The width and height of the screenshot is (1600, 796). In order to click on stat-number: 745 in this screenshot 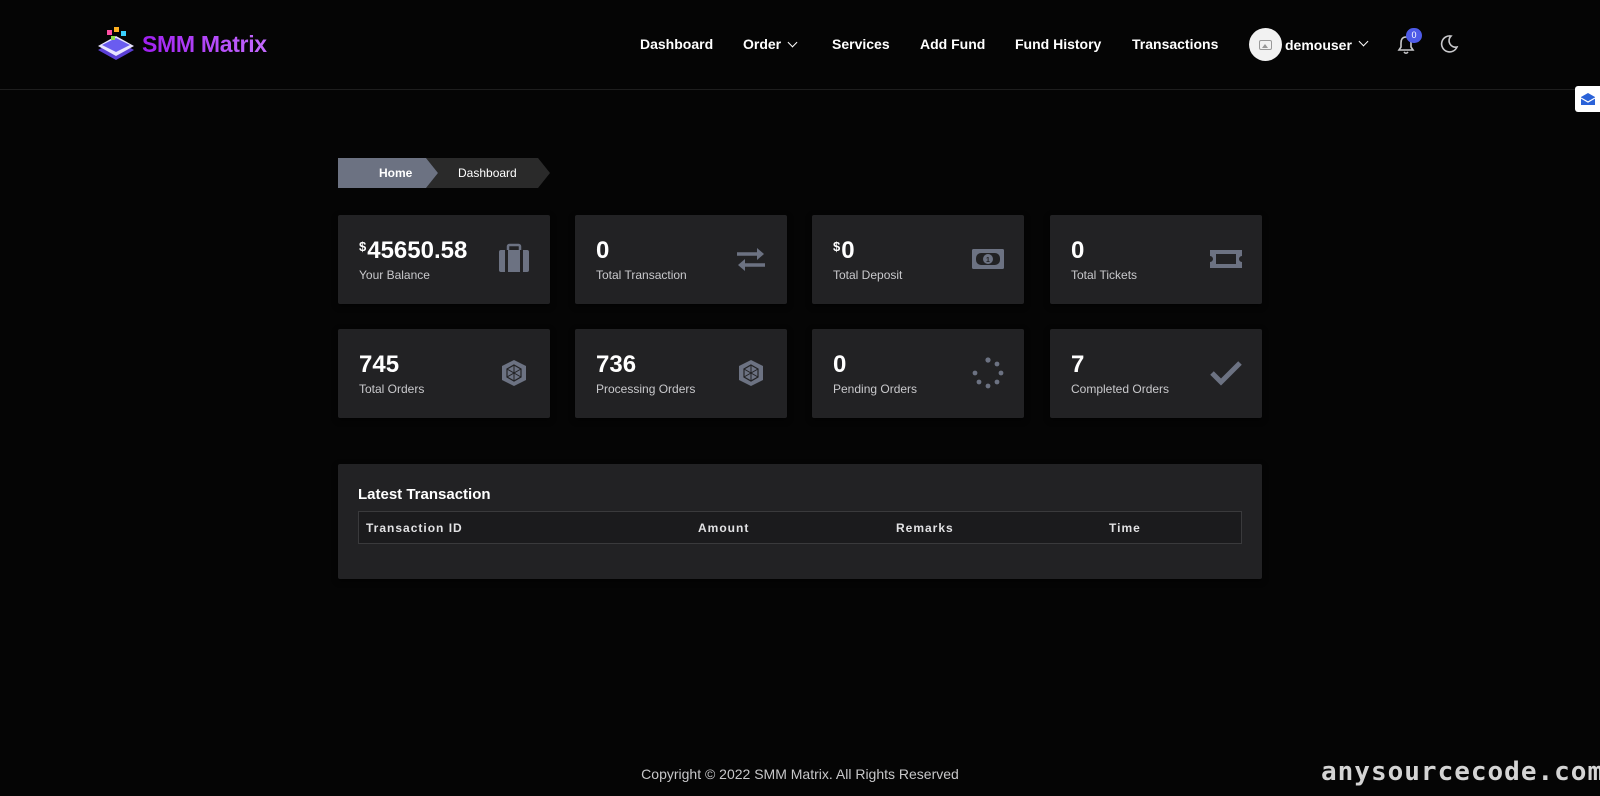, I will do `click(379, 364)`.